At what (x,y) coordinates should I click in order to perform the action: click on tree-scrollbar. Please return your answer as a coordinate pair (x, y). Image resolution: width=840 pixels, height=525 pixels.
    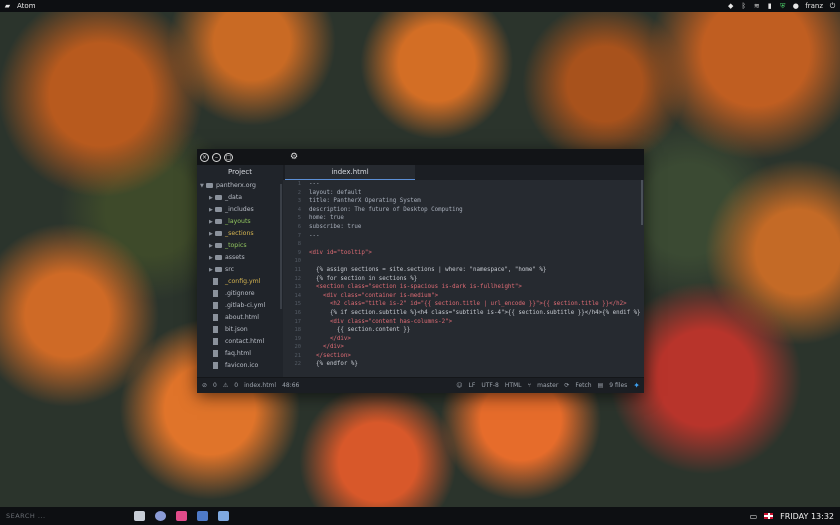
    Looking at the image, I should click on (281, 246).